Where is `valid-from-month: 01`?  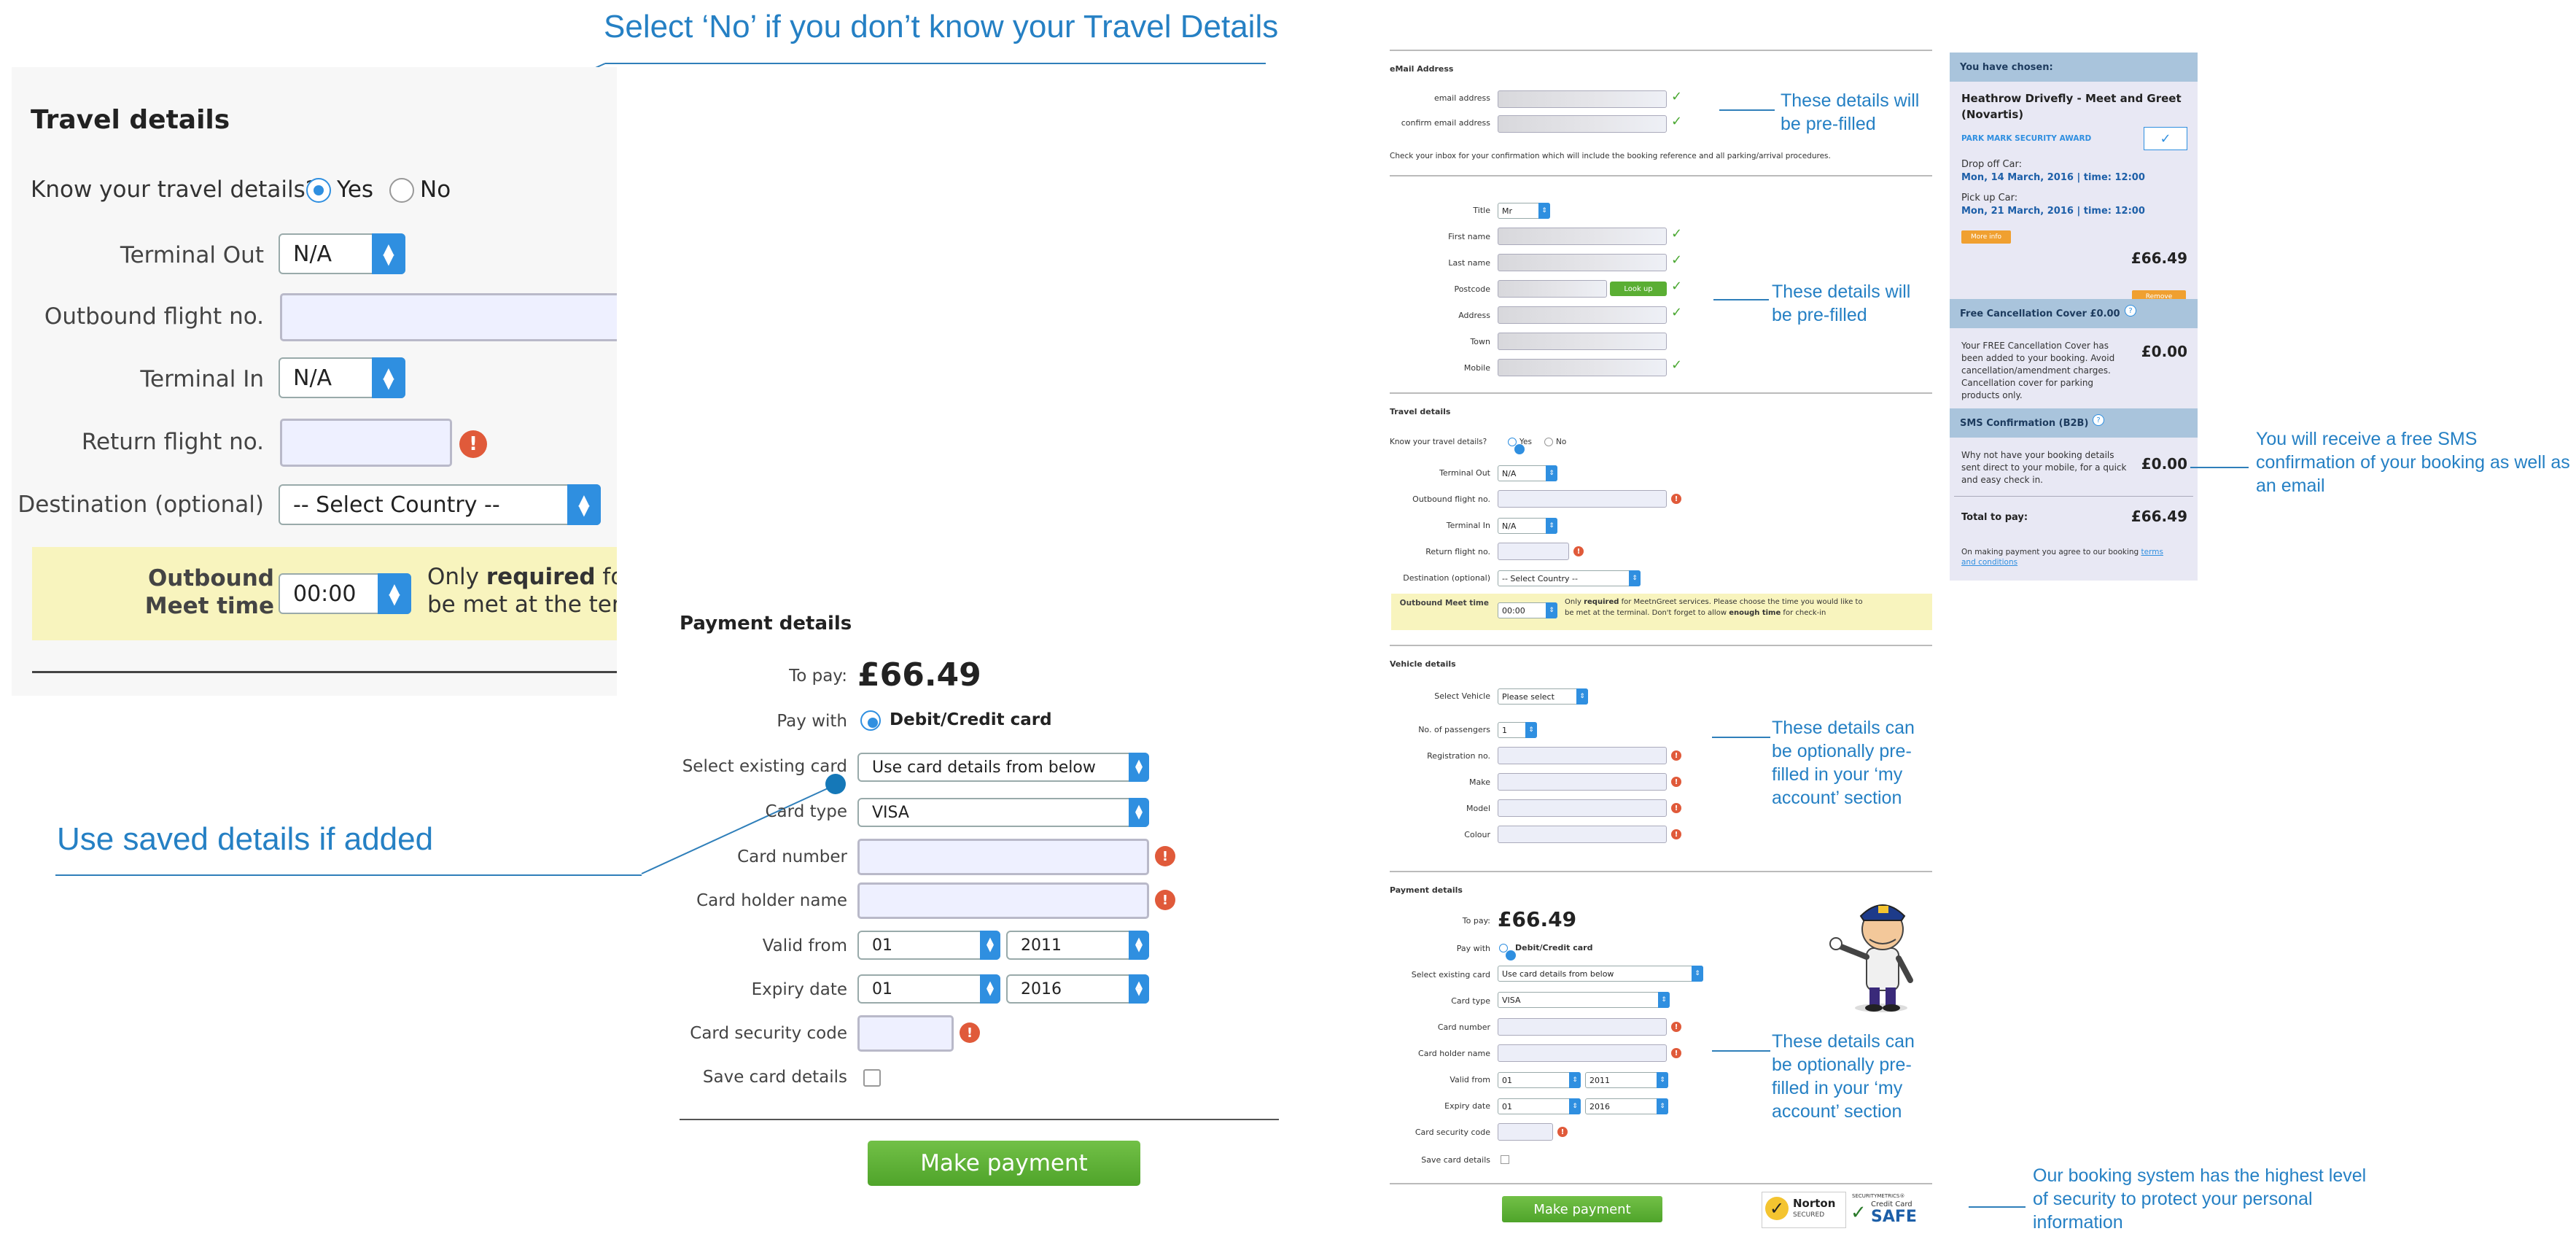 valid-from-month: 01 is located at coordinates (1507, 1080).